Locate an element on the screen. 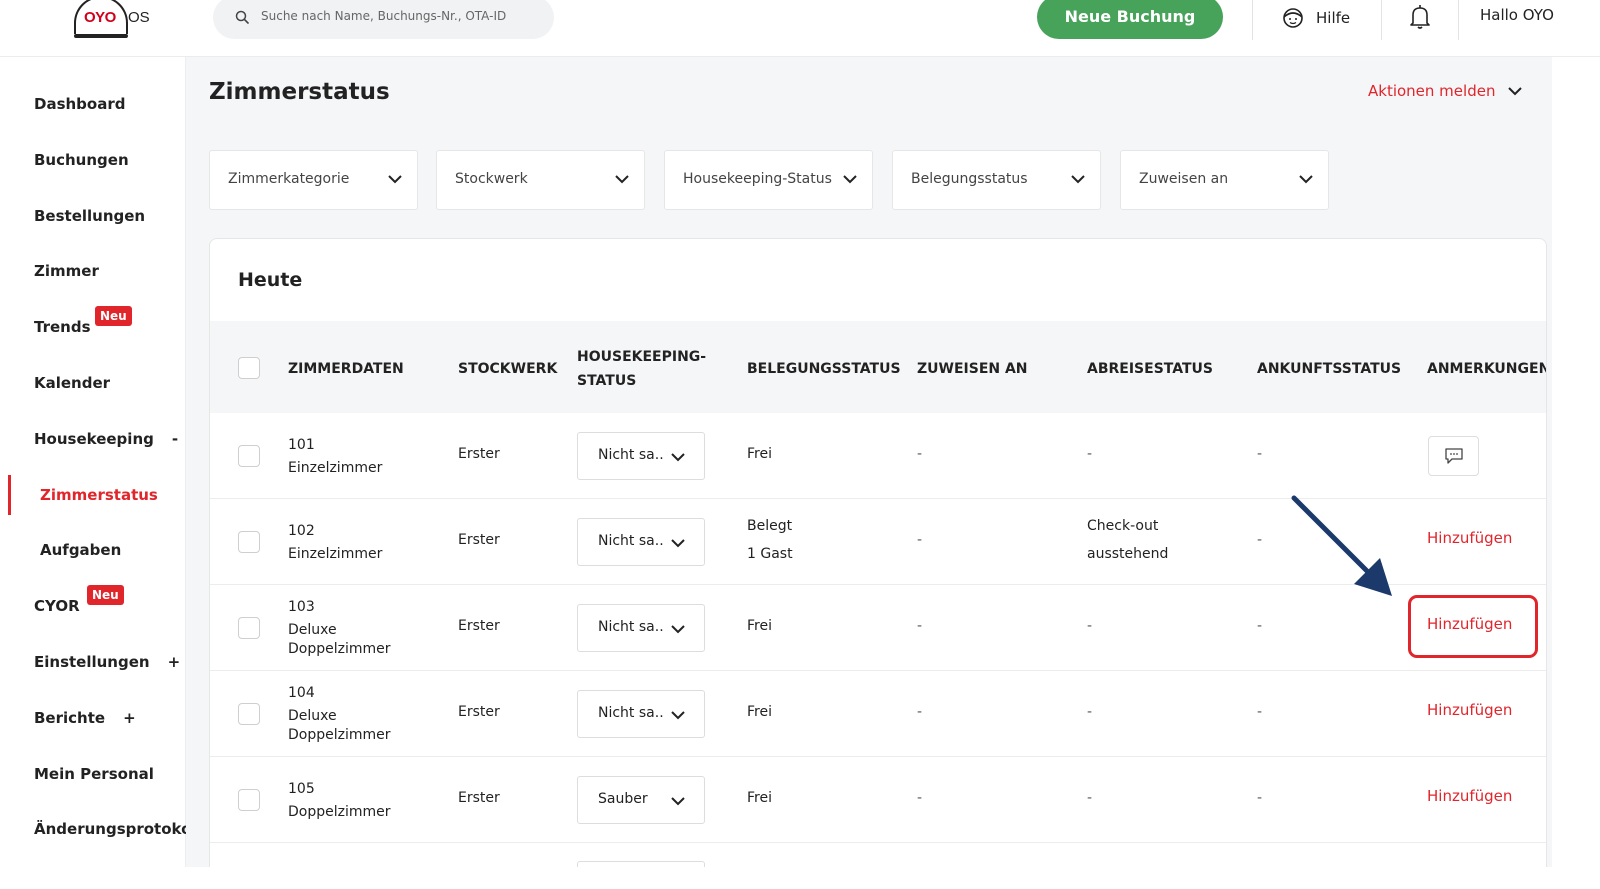 The width and height of the screenshot is (1600, 889). sidebar-item-label: Einstellungen is located at coordinates (92, 662).